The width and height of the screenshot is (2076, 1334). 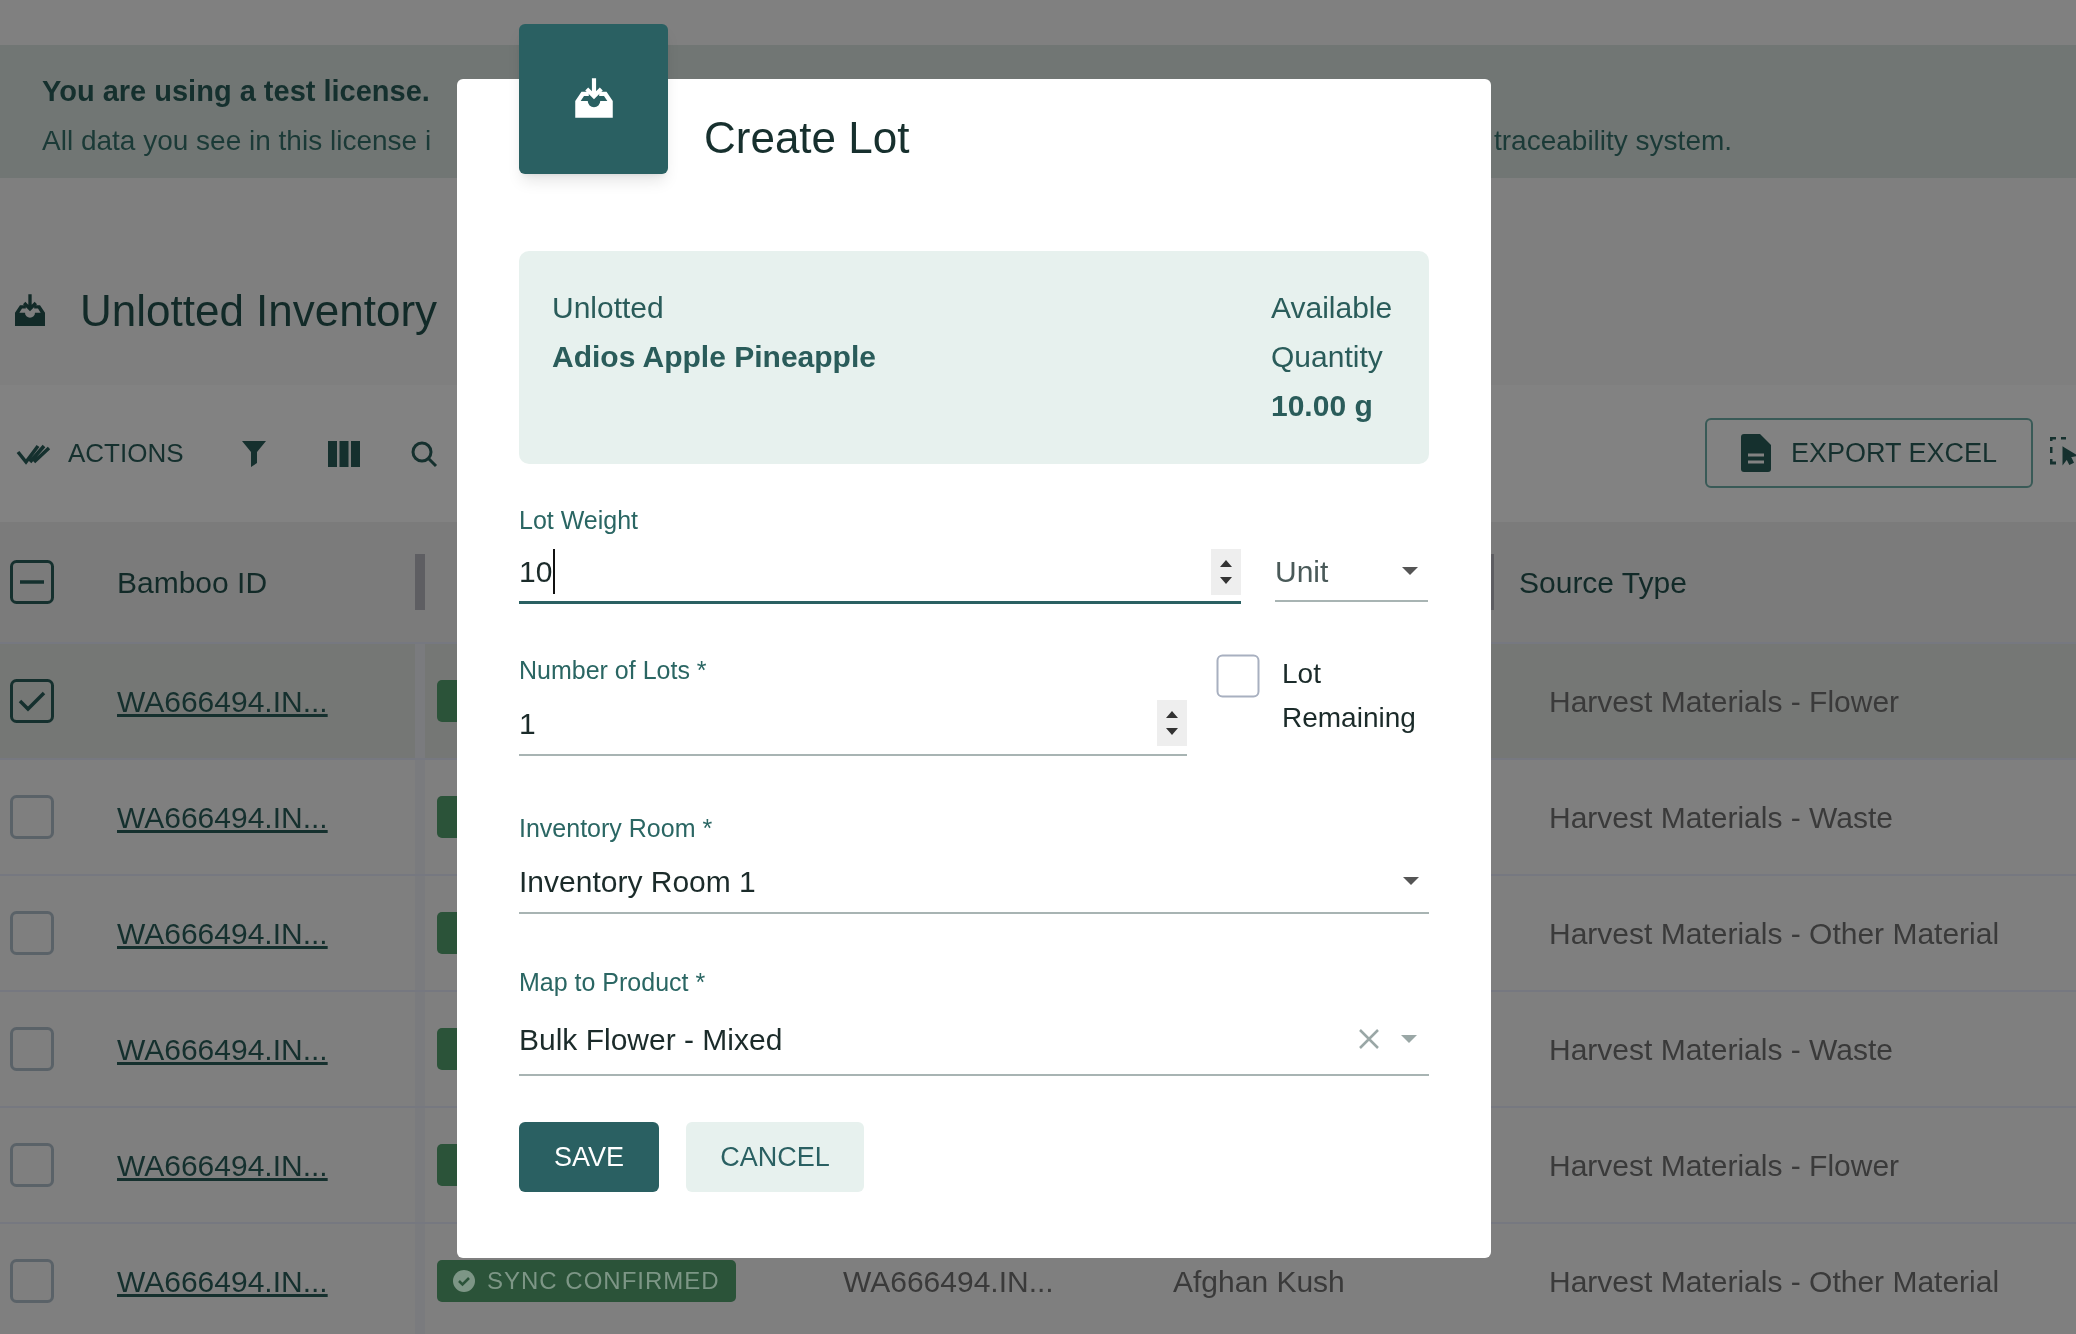 What do you see at coordinates (1349, 696) in the screenshot?
I see `checkbox-label: Lot Remaining` at bounding box center [1349, 696].